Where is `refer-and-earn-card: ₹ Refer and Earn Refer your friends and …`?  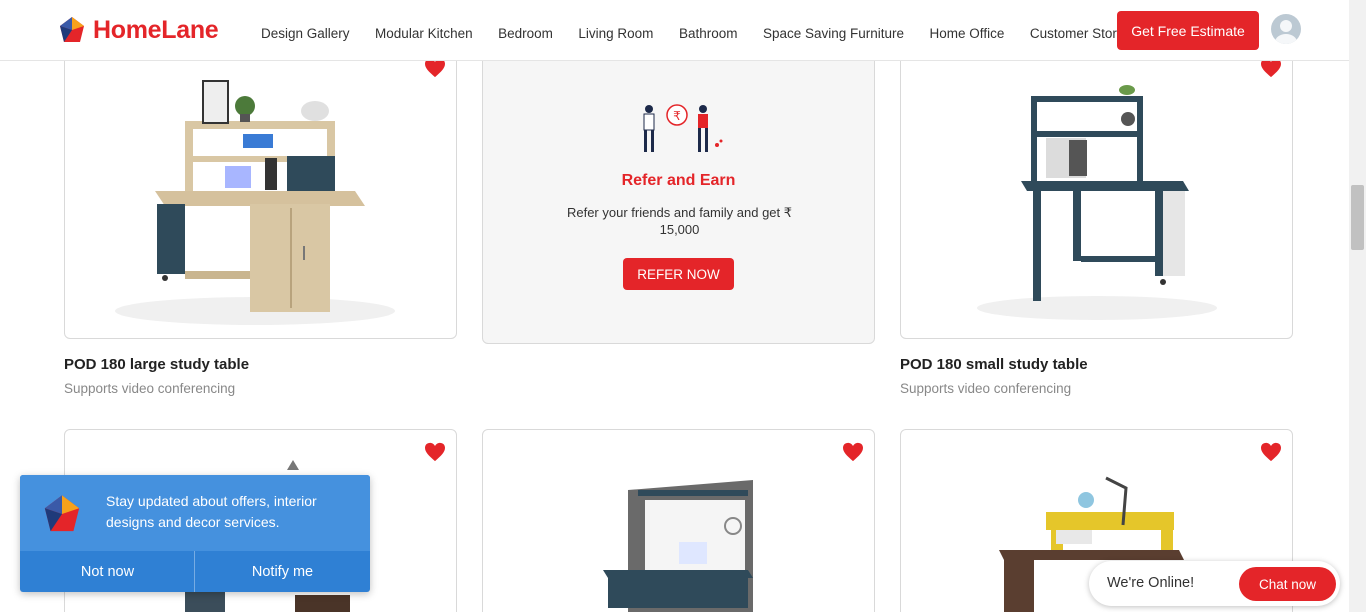
refer-and-earn-card: ₹ Refer and Earn Refer your friends and … is located at coordinates (678, 194).